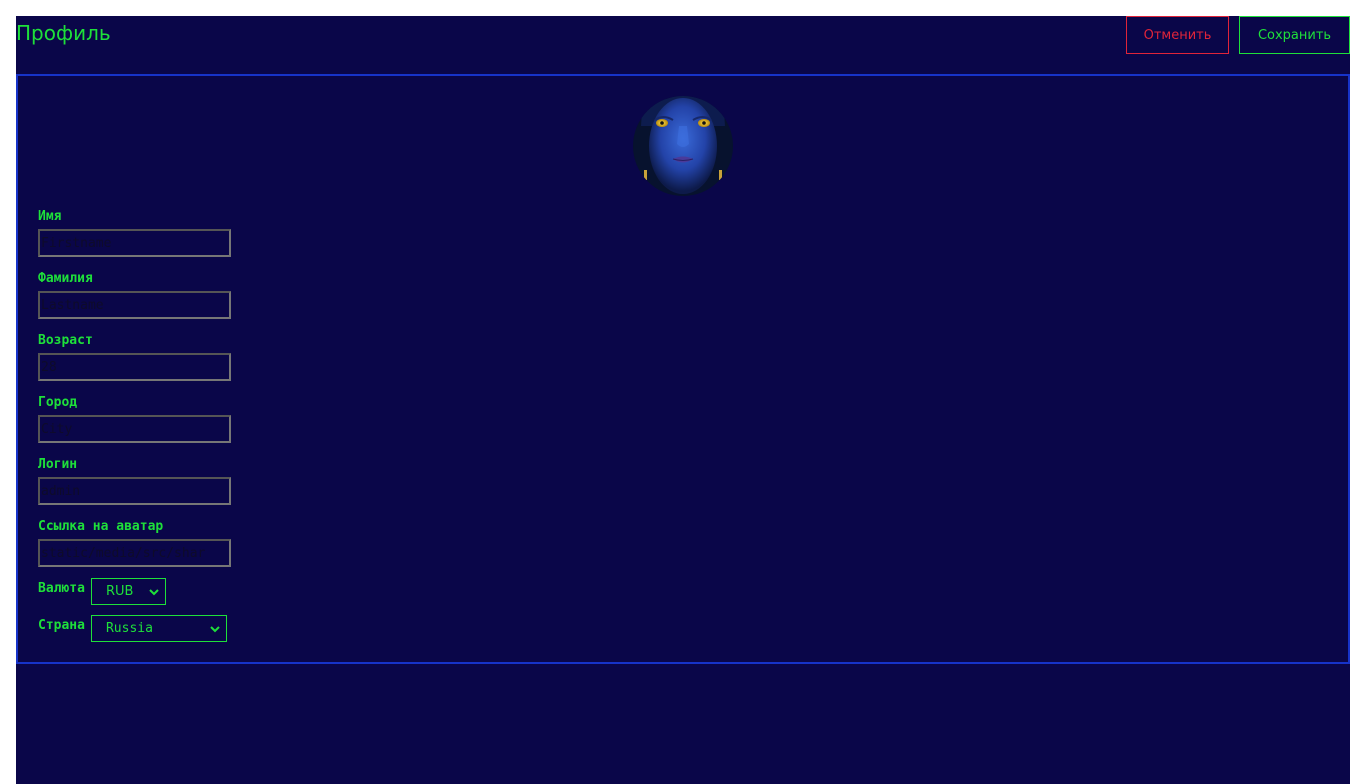  I want to click on currency-field: Валюта RUB, so click(102, 591).